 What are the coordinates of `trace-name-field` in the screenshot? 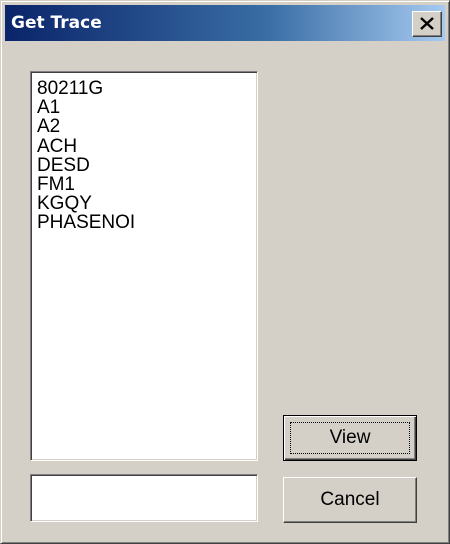 It's located at (144, 498).